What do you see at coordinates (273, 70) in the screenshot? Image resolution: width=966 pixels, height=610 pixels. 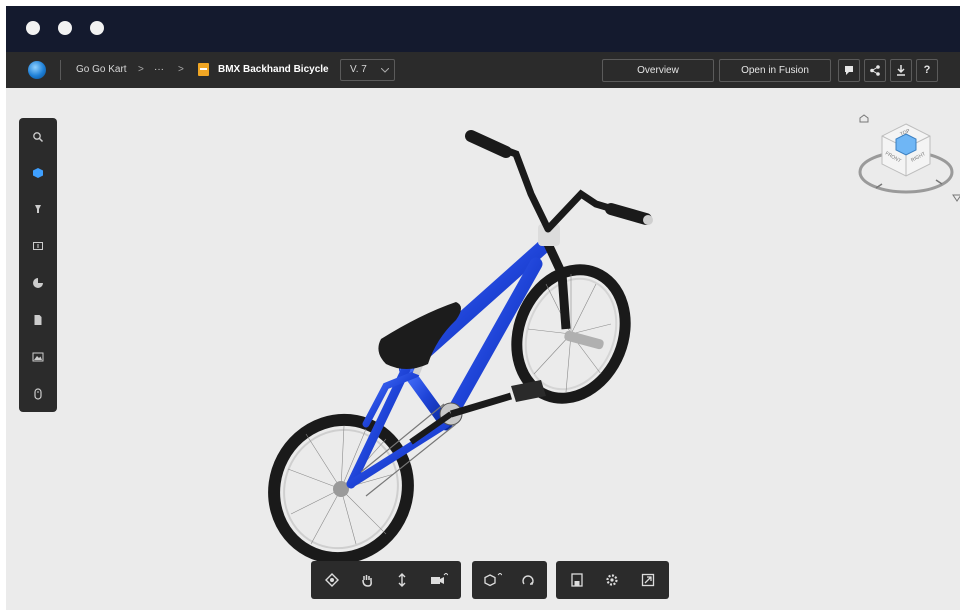 I see `breadcrumb-file-name: BMX Backhand Bicycle` at bounding box center [273, 70].